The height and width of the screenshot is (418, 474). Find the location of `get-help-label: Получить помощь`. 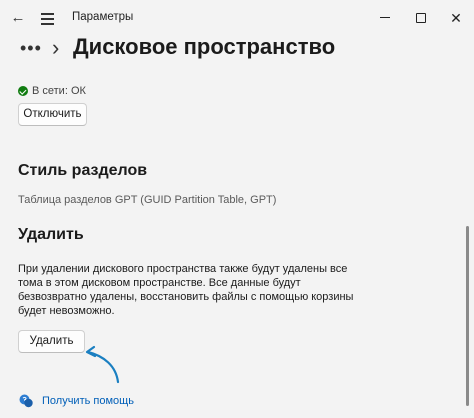

get-help-label: Получить помощь is located at coordinates (88, 401).